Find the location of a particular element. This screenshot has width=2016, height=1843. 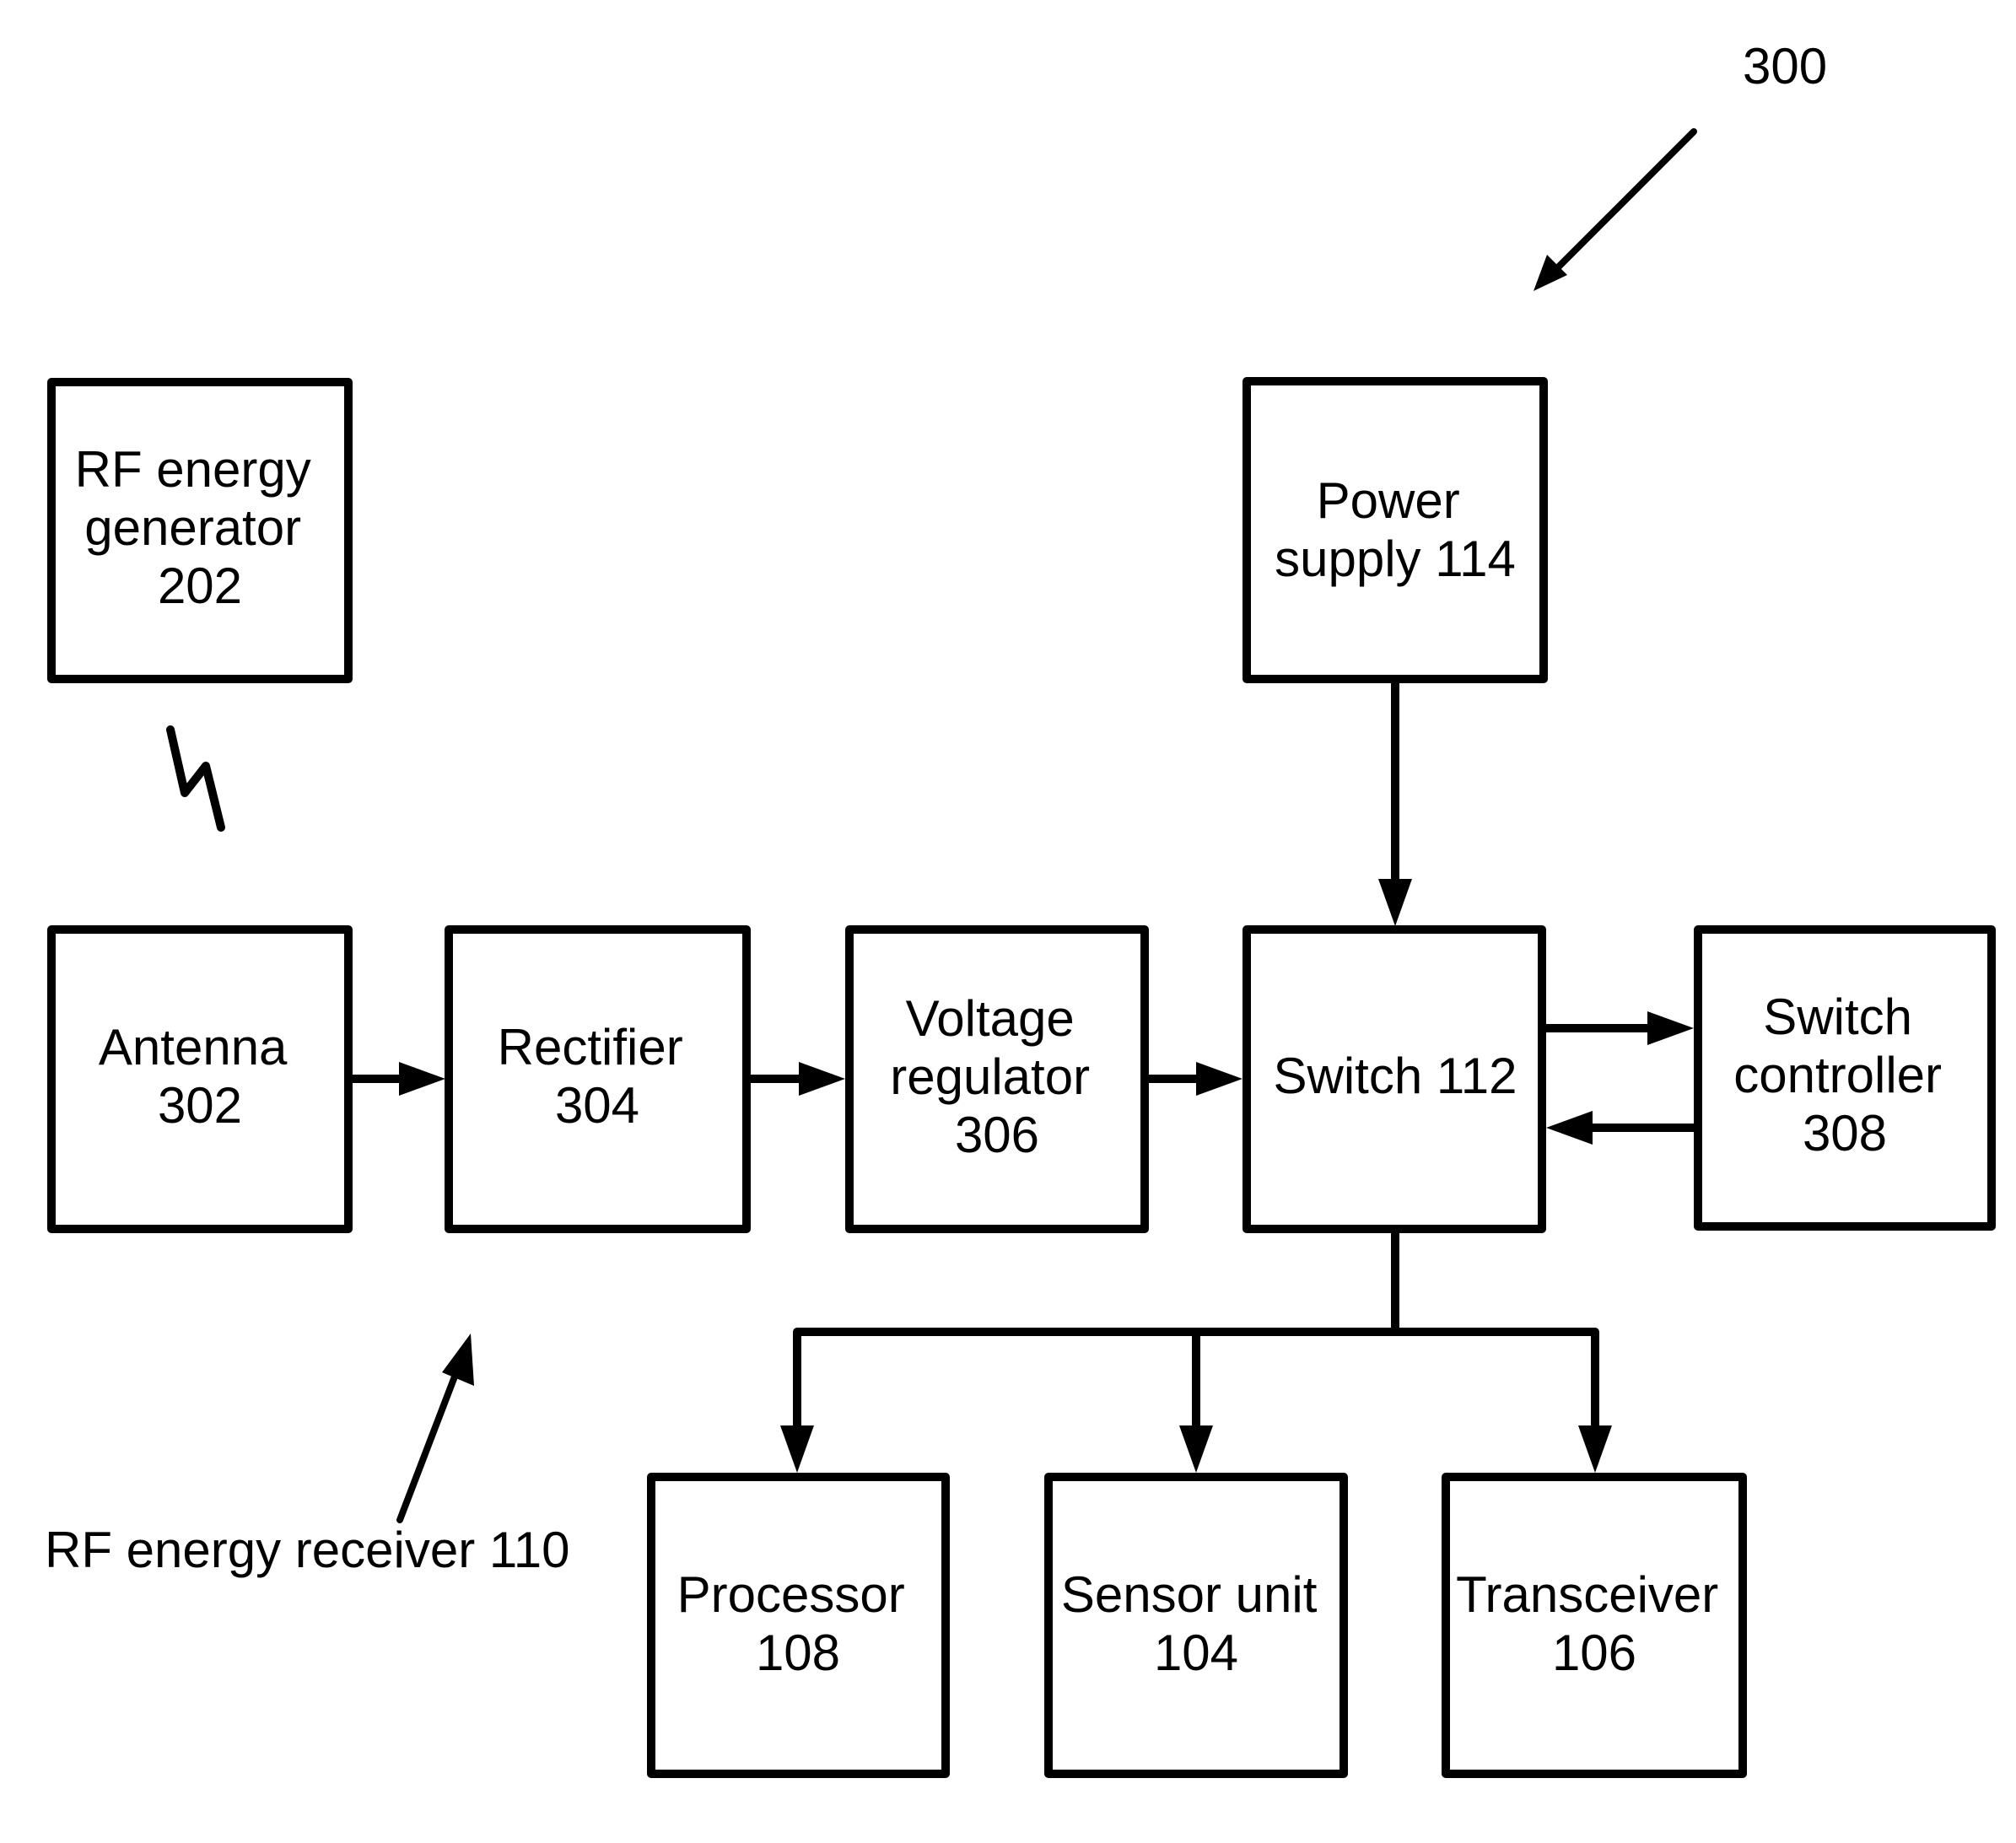

switch-controller-line-2: controller is located at coordinates (1837, 1075).